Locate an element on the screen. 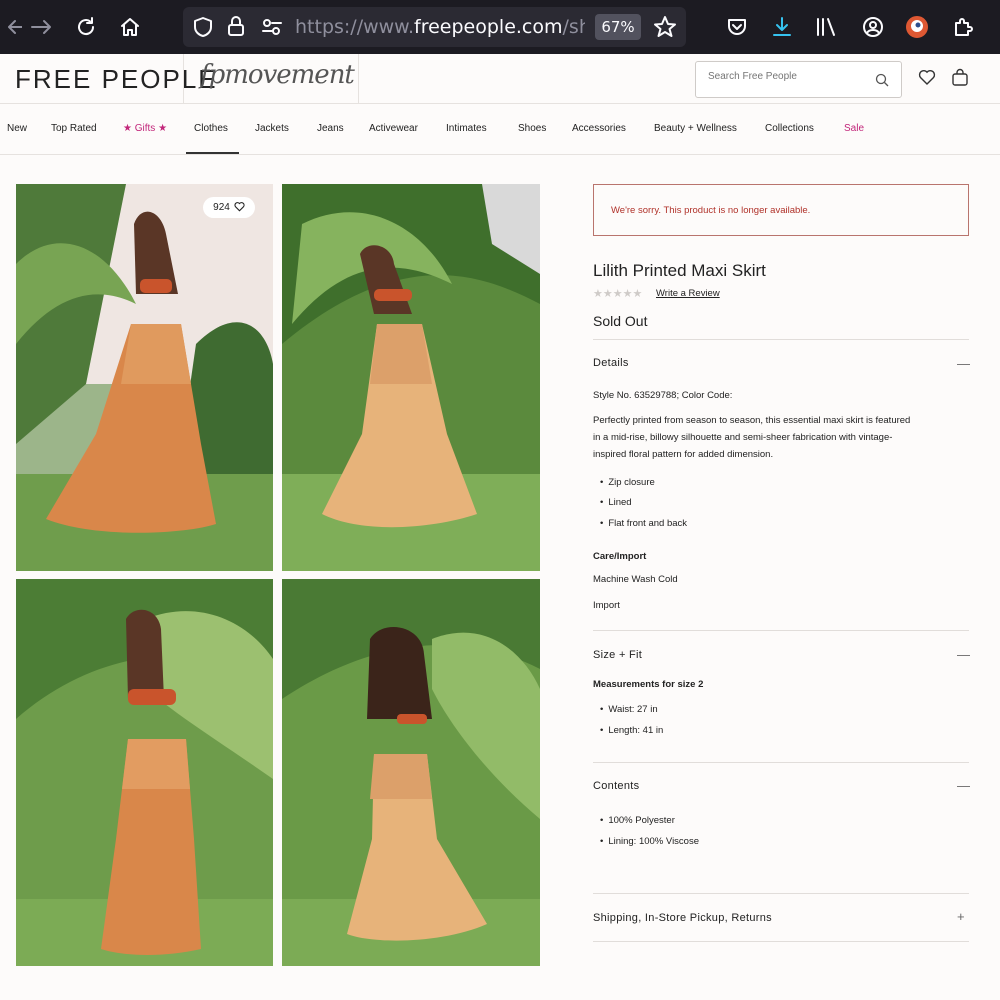  contents-bullet: 100% Polyester is located at coordinates (637, 820).